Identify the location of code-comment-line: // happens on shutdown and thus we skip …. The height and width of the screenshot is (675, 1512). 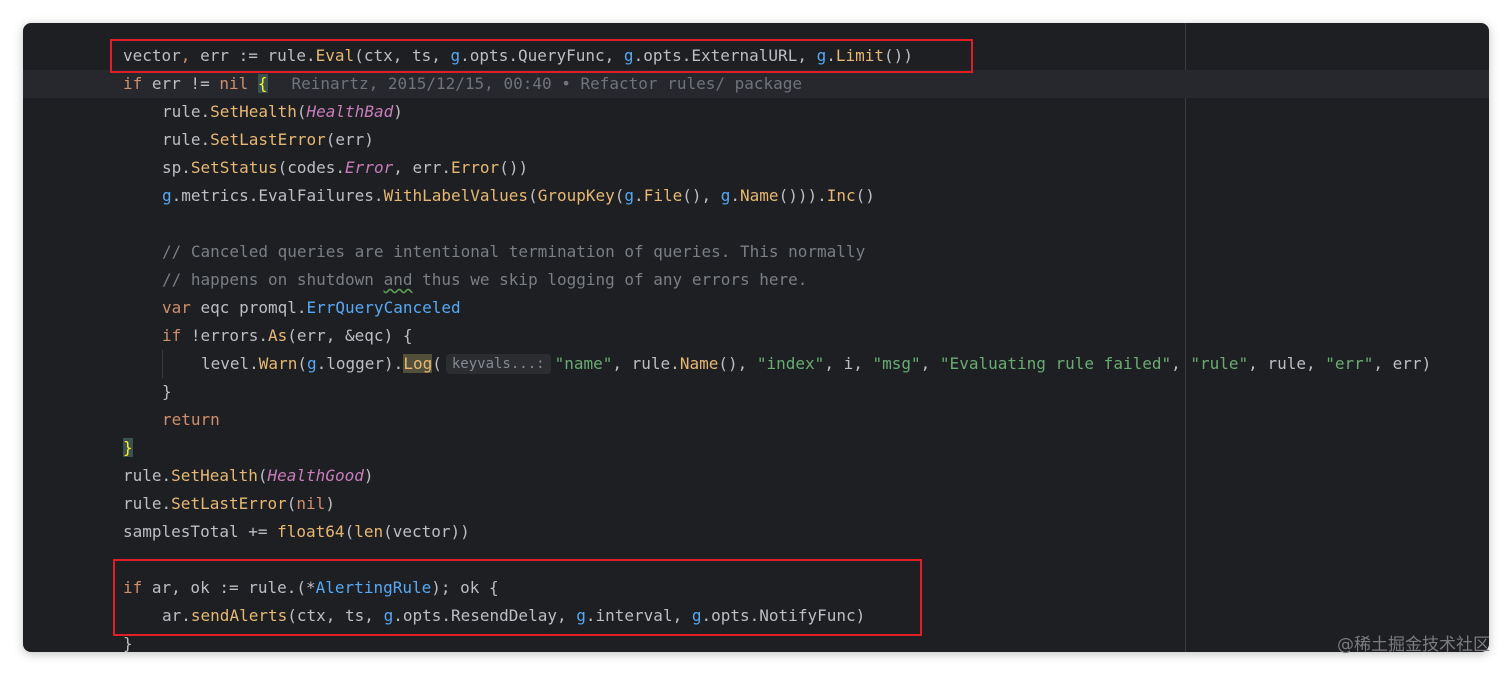
(756, 280).